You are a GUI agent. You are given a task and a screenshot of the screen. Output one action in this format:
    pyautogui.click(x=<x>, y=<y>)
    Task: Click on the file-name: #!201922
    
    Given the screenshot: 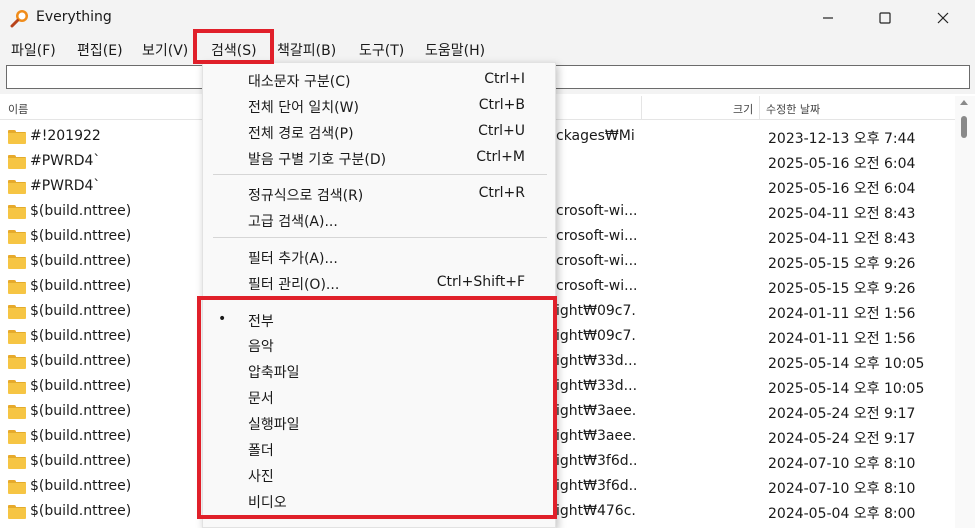 What is the action you would take?
    pyautogui.click(x=65, y=136)
    